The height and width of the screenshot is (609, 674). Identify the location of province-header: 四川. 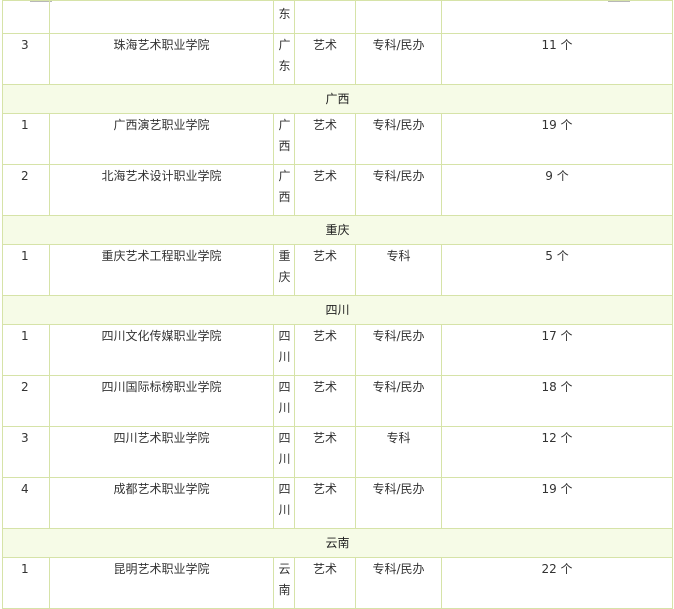
(337, 310).